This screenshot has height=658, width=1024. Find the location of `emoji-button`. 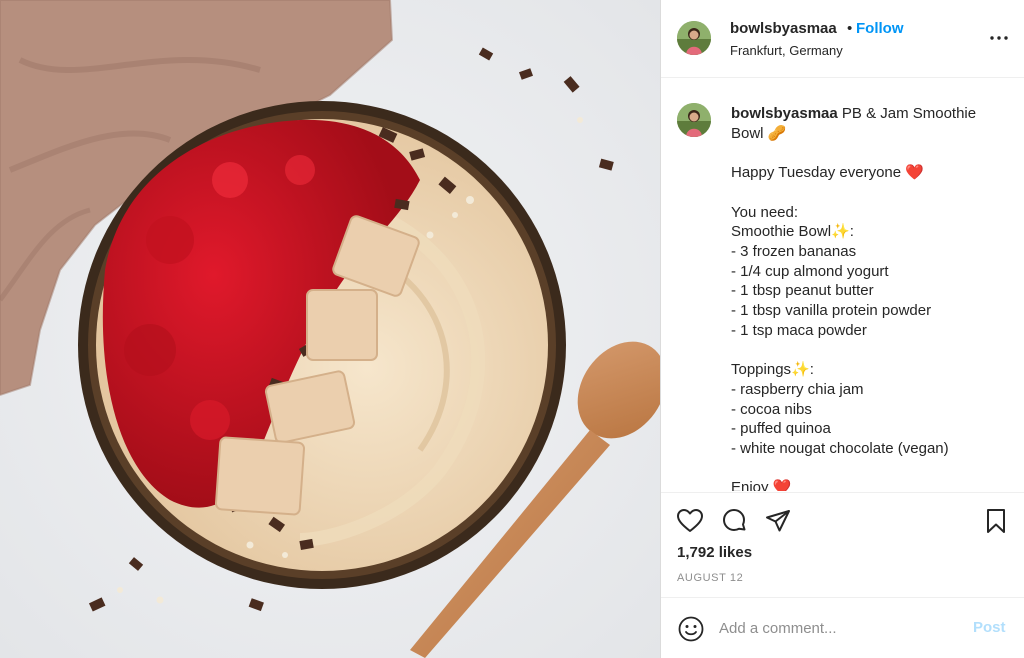

emoji-button is located at coordinates (691, 629).